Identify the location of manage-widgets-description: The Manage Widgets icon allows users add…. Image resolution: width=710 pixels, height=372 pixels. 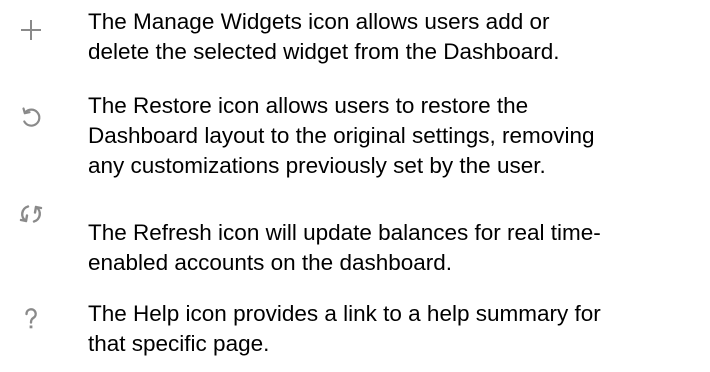
(324, 36).